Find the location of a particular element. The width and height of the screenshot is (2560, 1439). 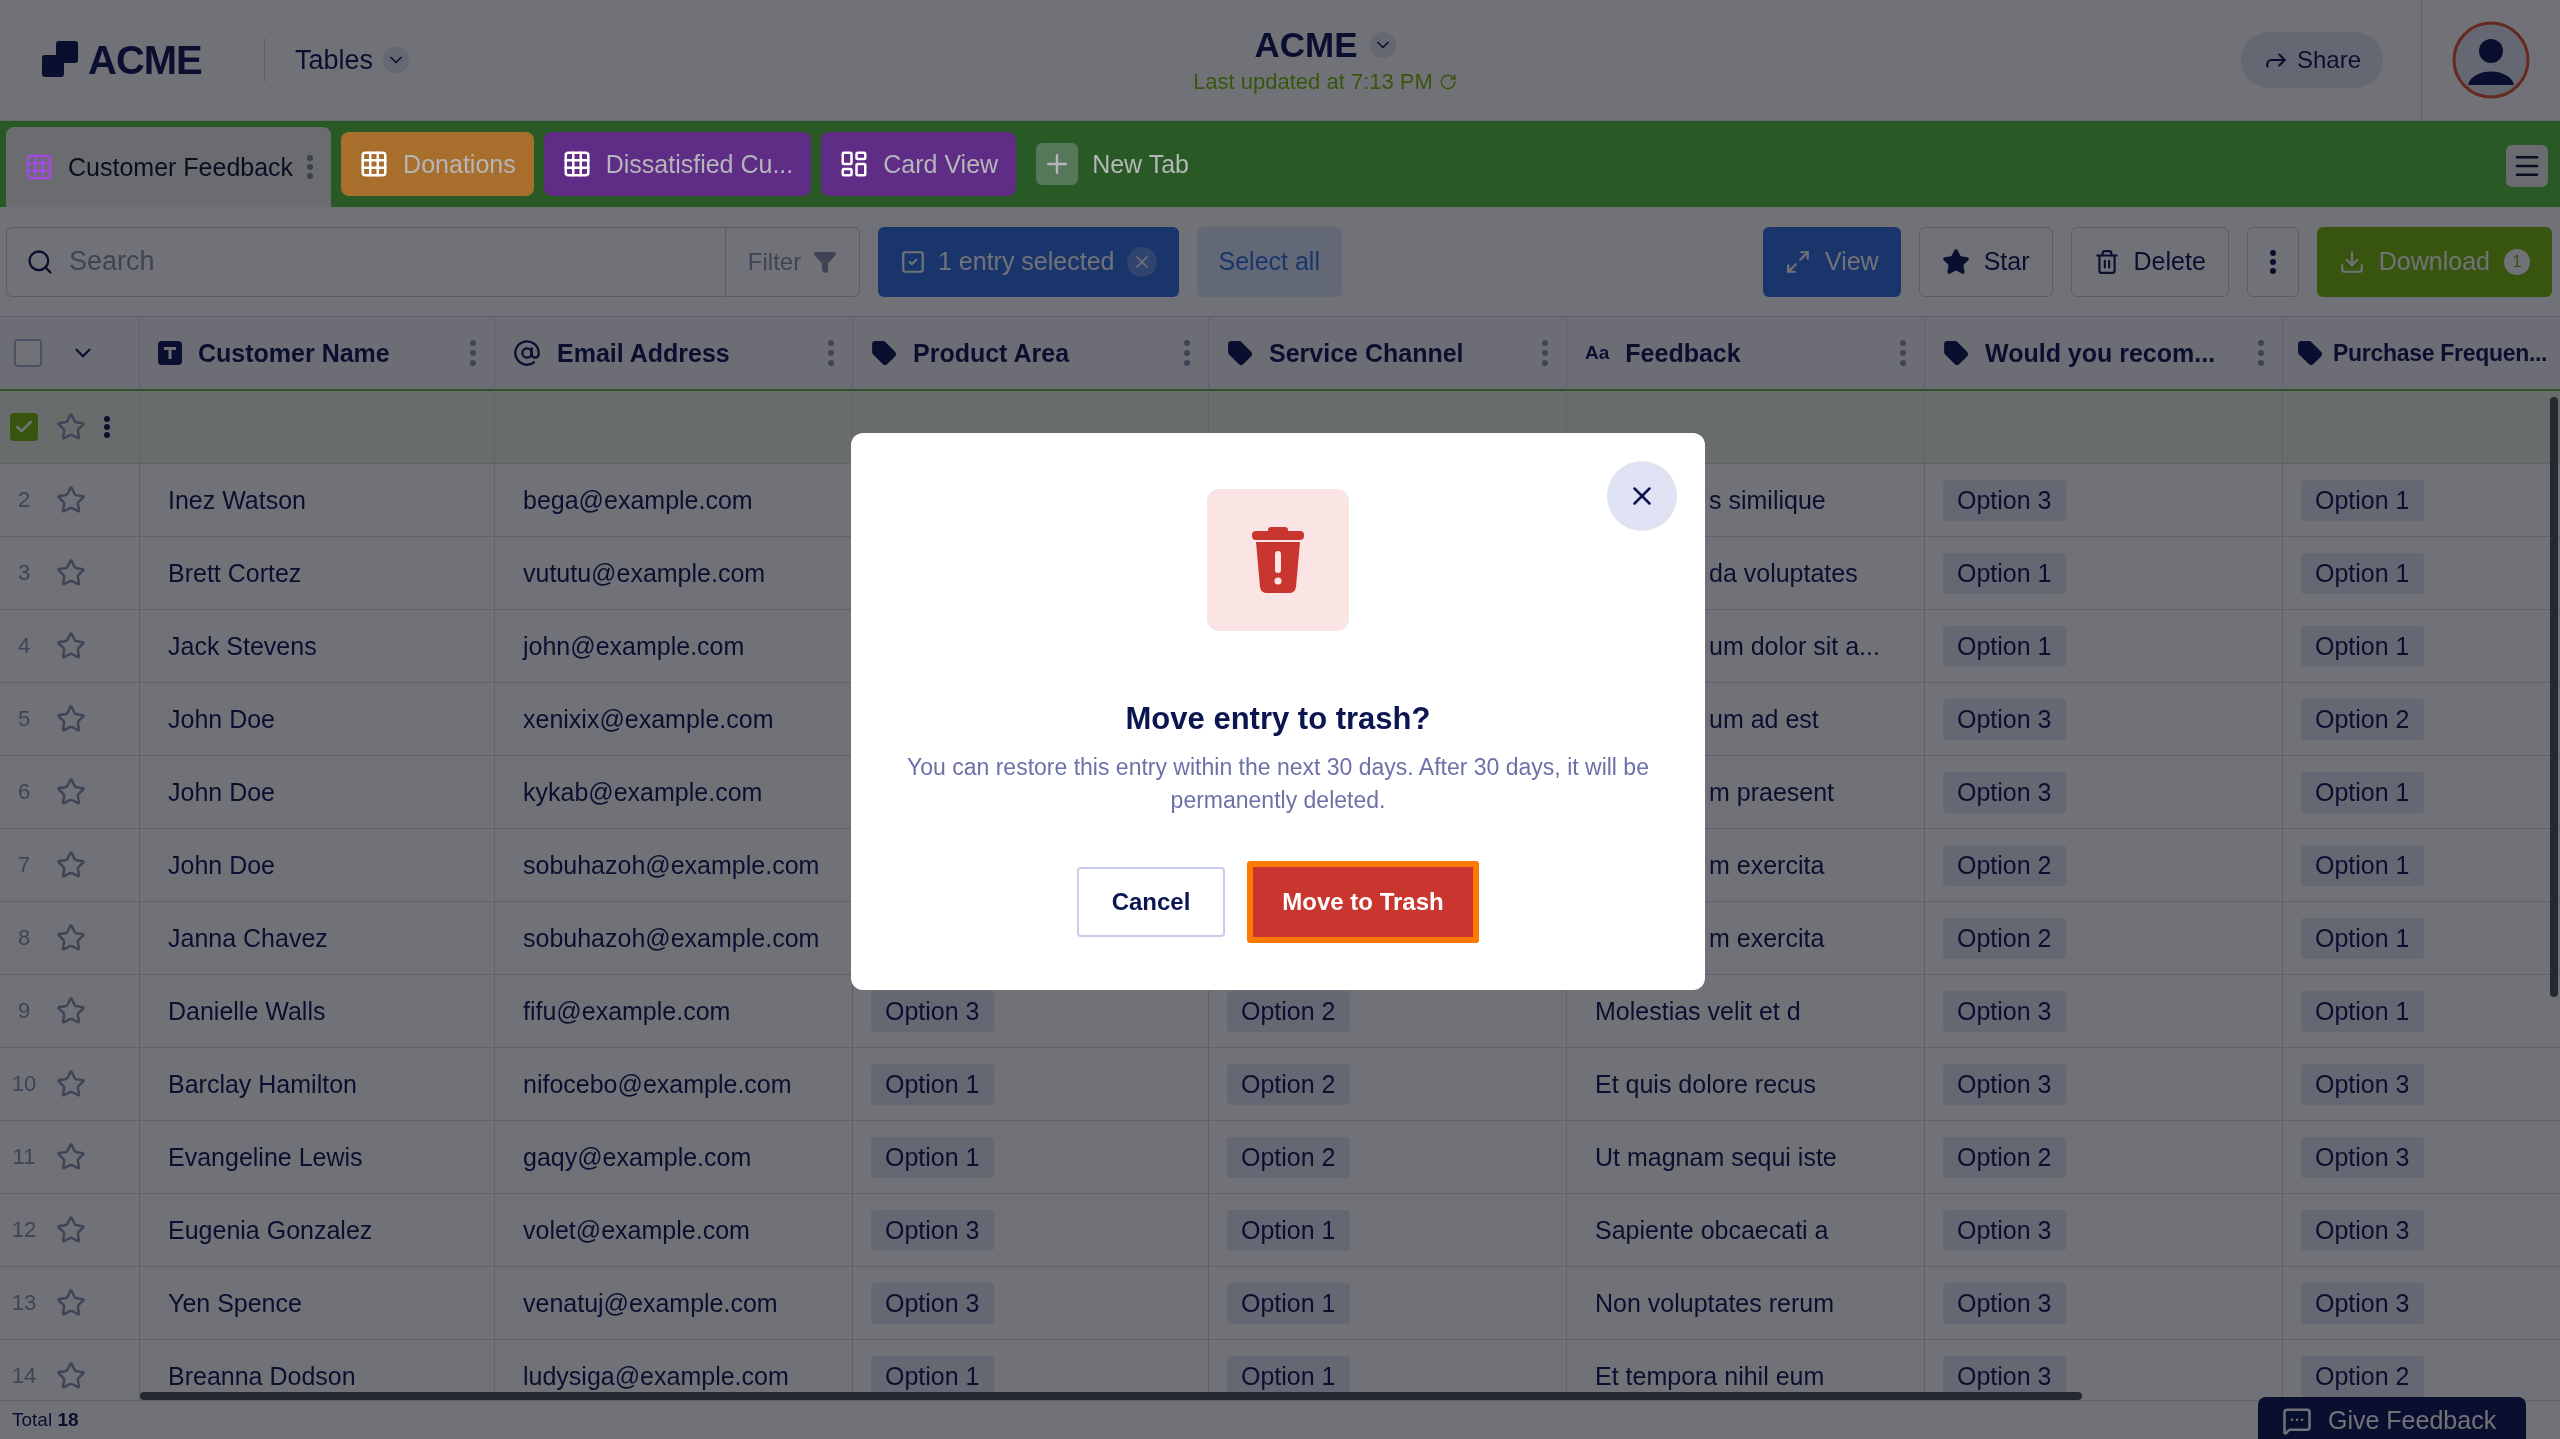

trash-warning-icon is located at coordinates (1278, 560).